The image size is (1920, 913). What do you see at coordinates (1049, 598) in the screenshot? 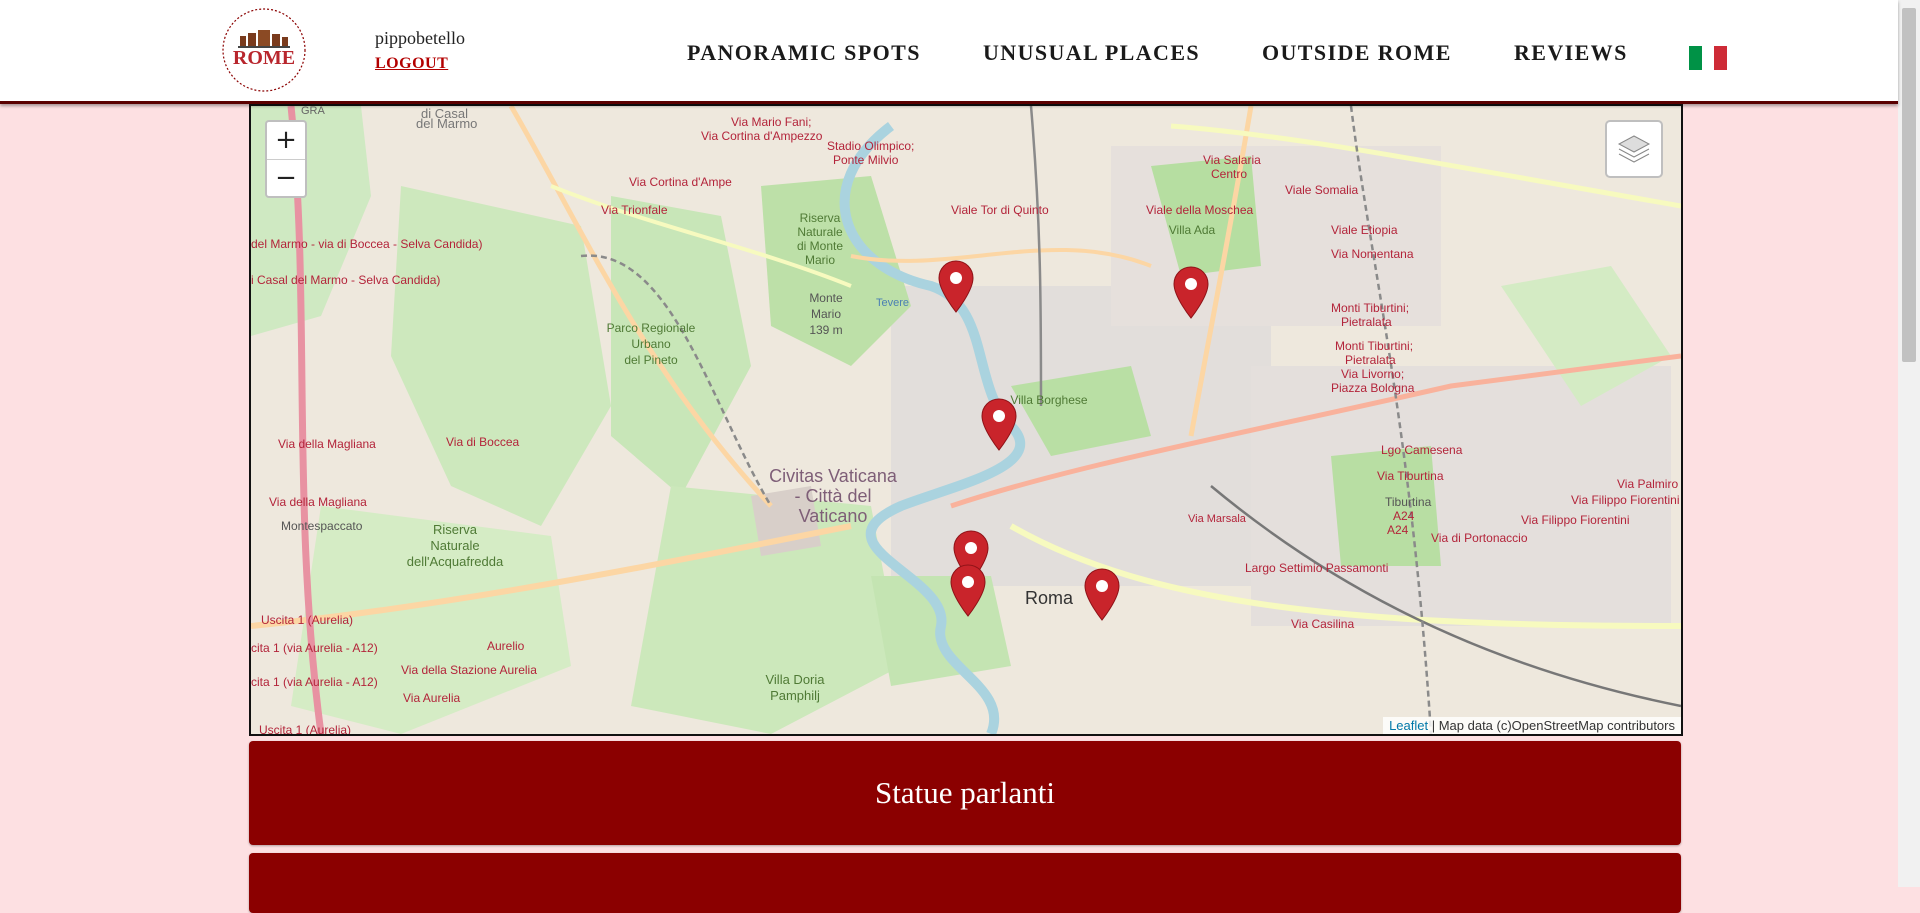
I see `label-roma: Roma` at bounding box center [1049, 598].